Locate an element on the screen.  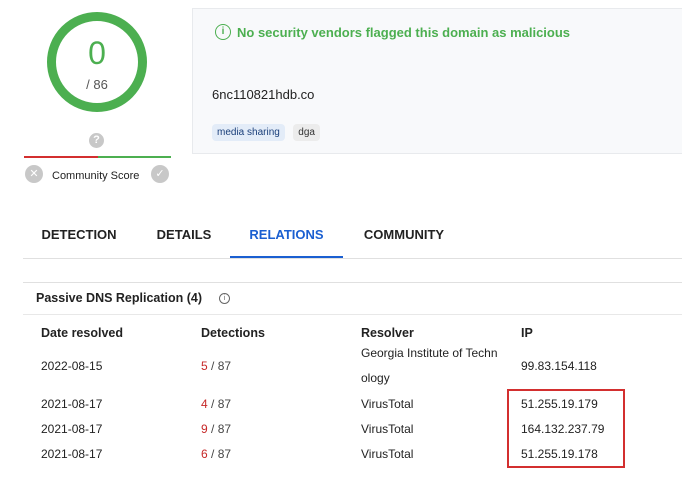
row-2-detections-count: 4 is located at coordinates (204, 404).